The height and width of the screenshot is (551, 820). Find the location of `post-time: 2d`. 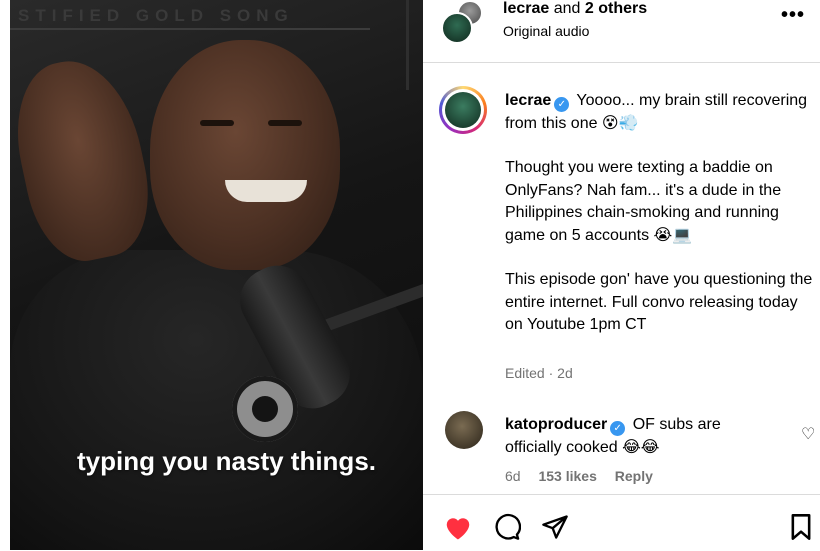

post-time: 2d is located at coordinates (565, 373).